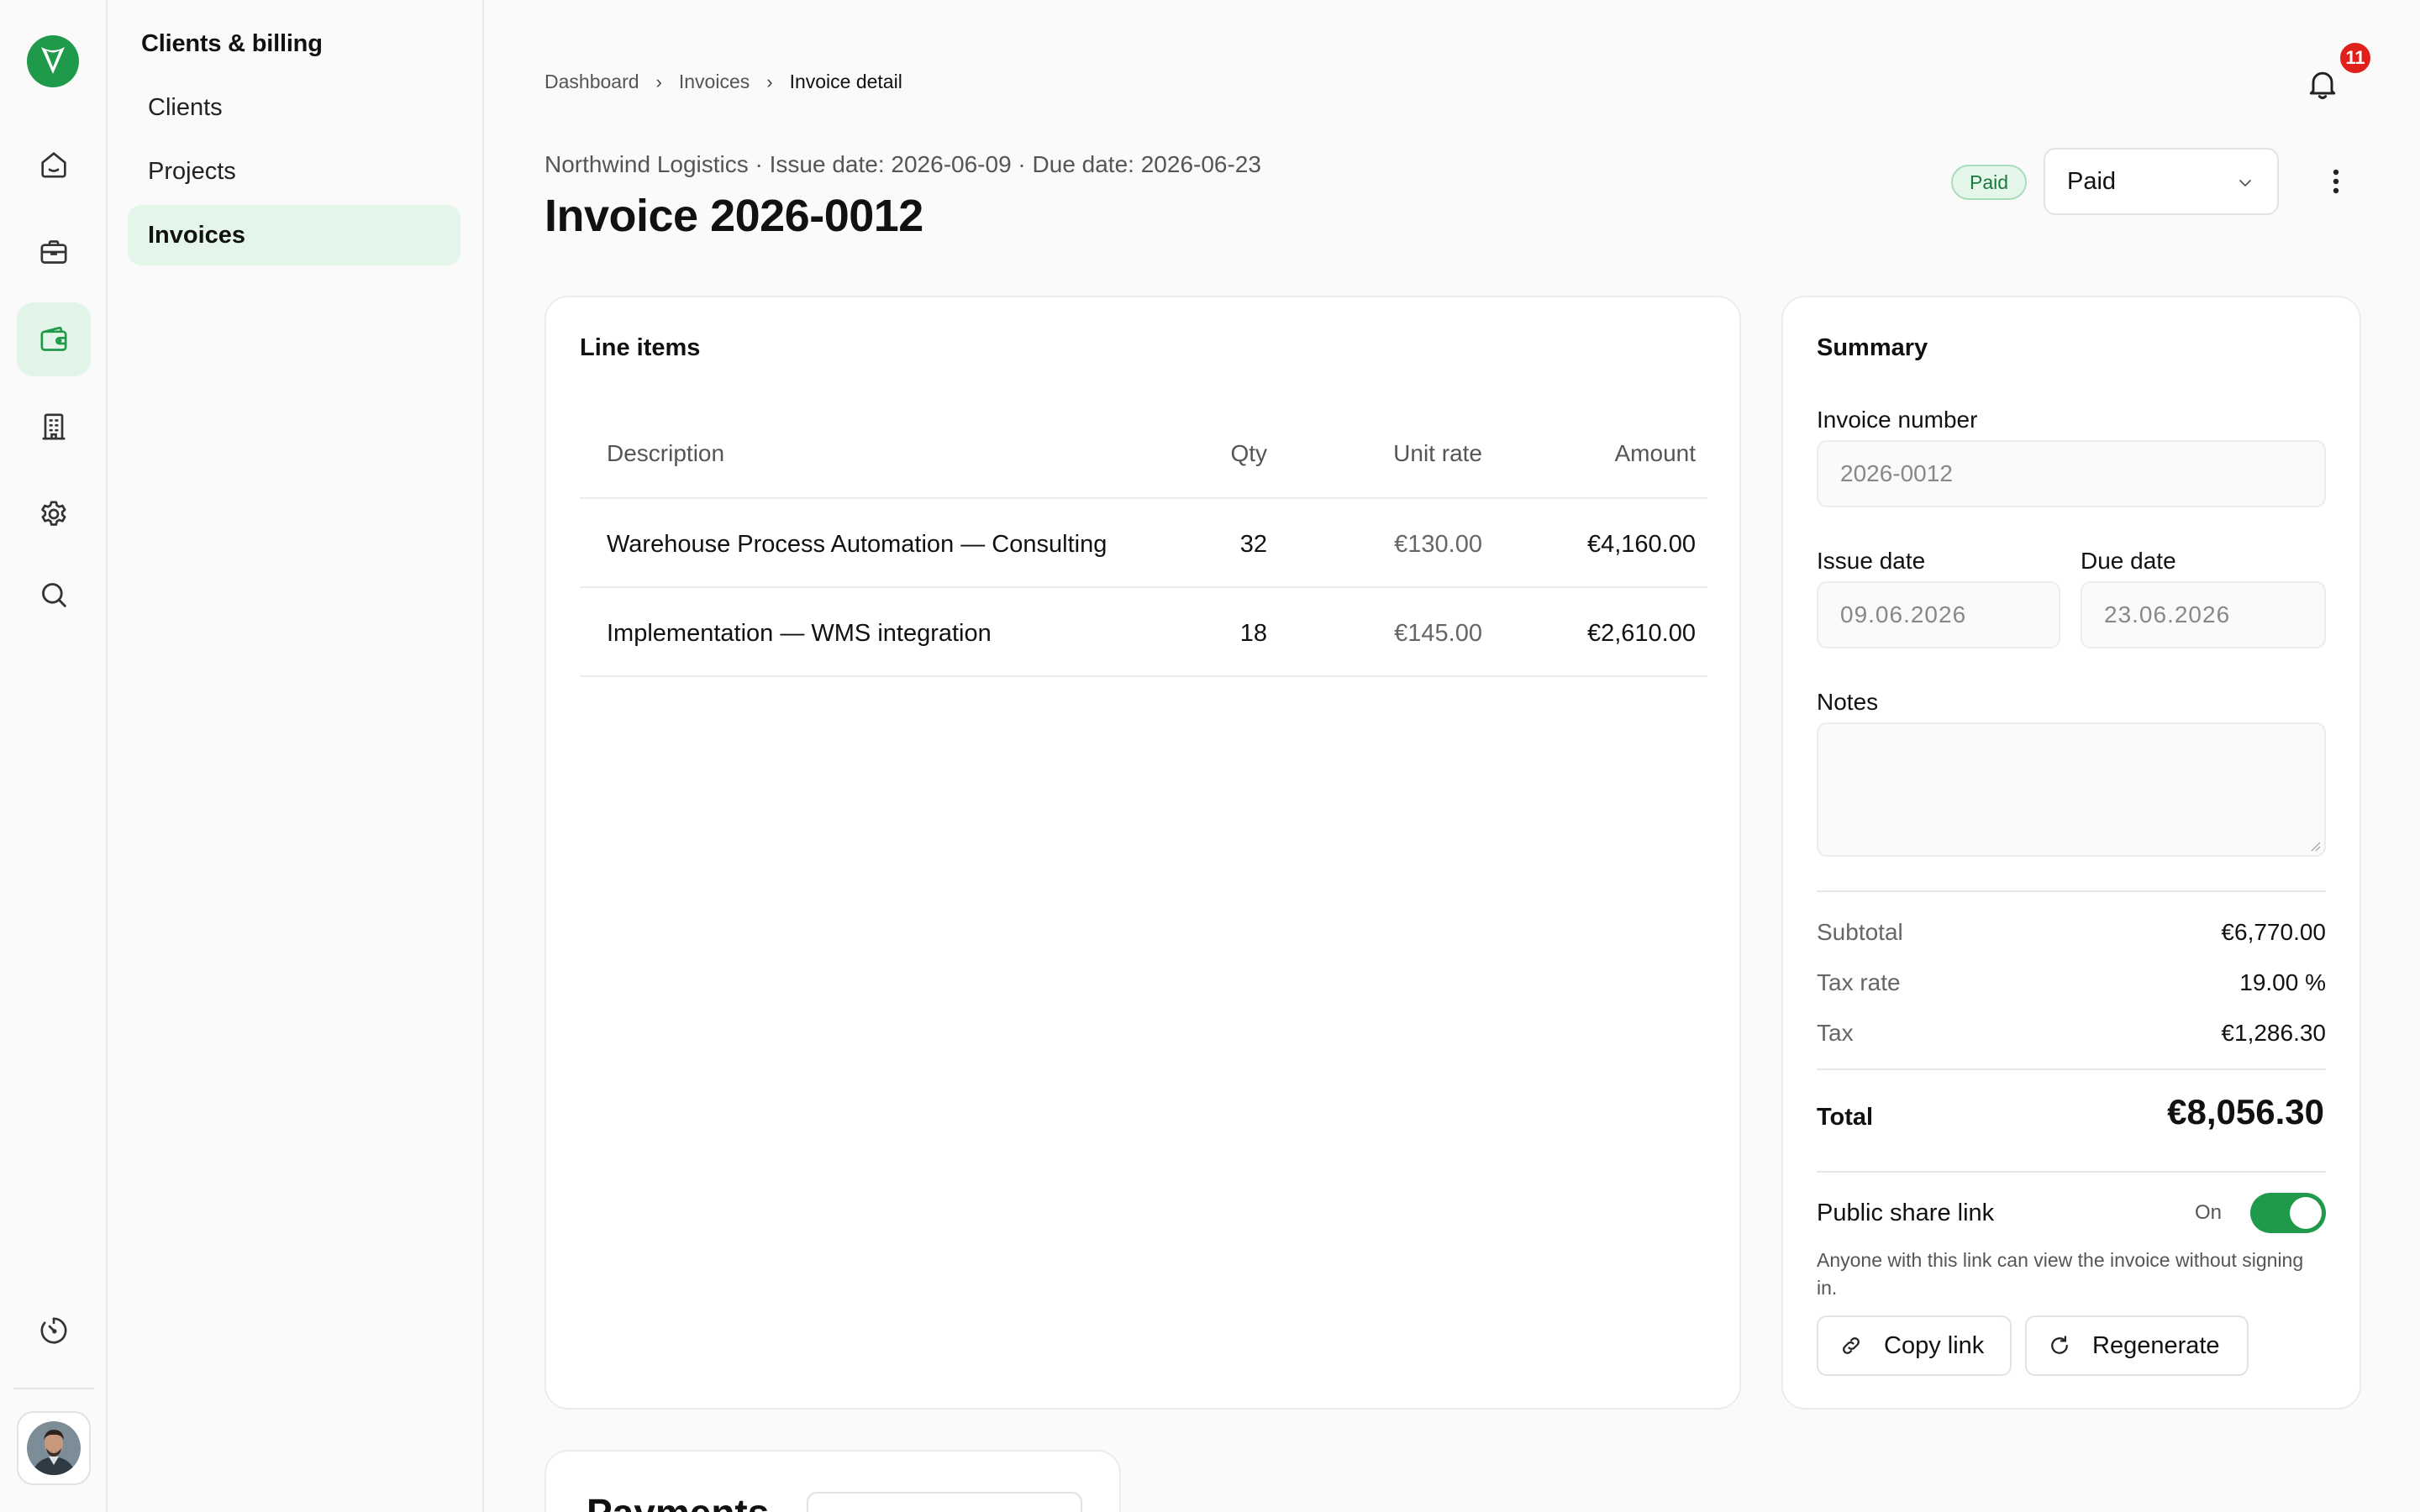 Image resolution: width=2420 pixels, height=1512 pixels. I want to click on row-description: Implementation — WMS integration, so click(799, 633).